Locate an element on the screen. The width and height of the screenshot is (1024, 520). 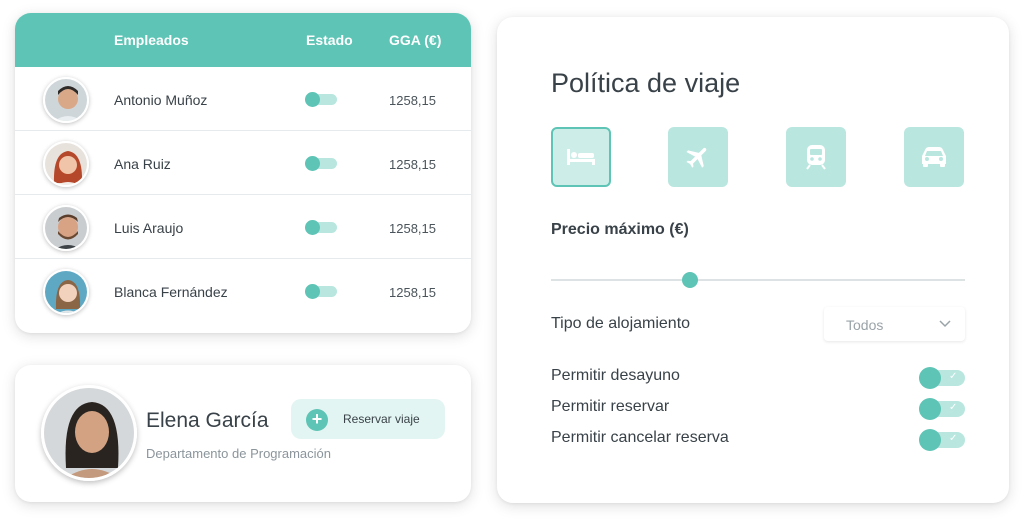
option-reserve-label: Permitir reservar is located at coordinates (610, 406).